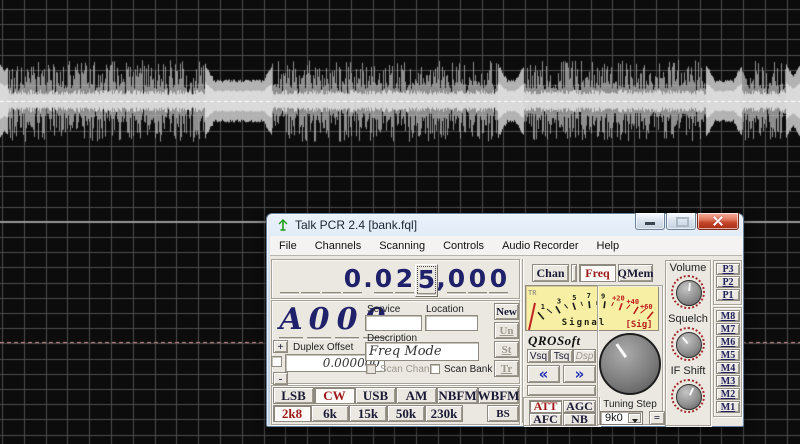  What do you see at coordinates (681, 221) in the screenshot?
I see `maximize-button` at bounding box center [681, 221].